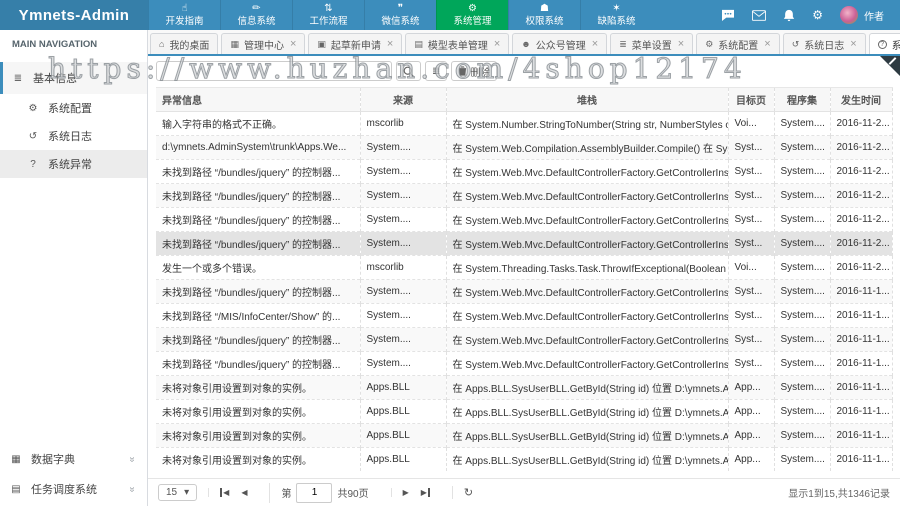  What do you see at coordinates (862, 15) in the screenshot?
I see `user-menu: 作者` at bounding box center [862, 15].